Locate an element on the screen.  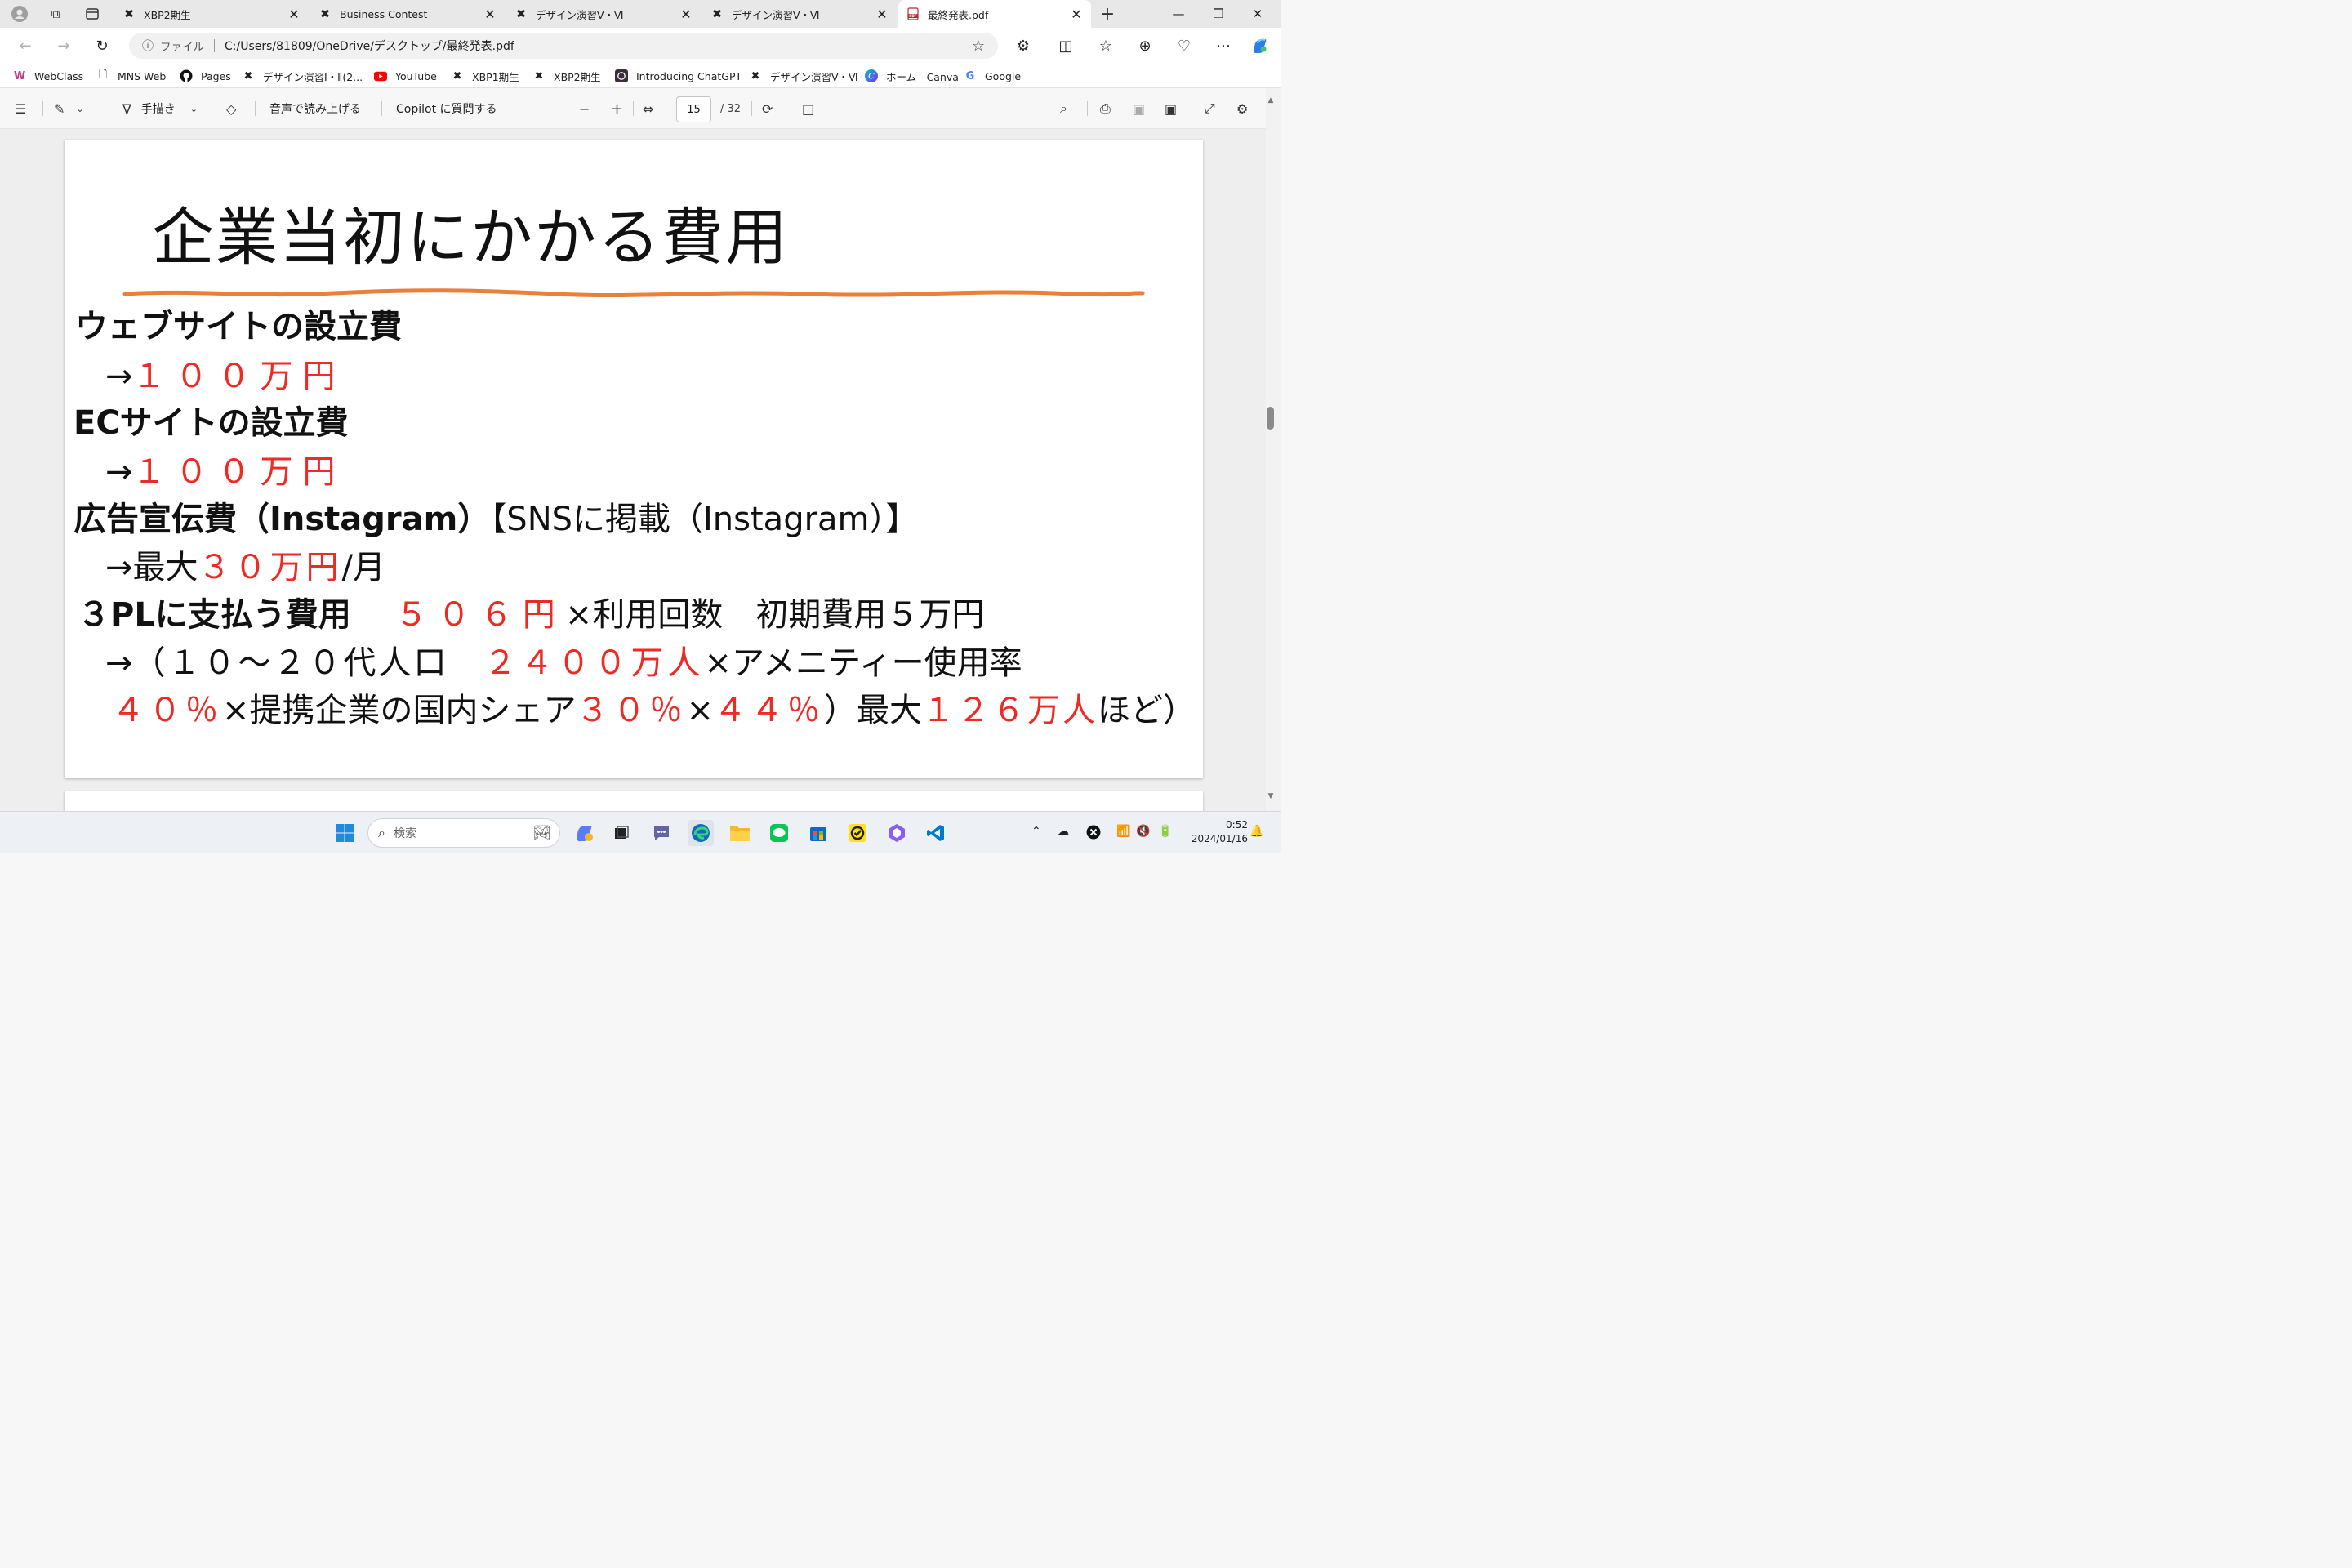
split-screen-icon: ◫ is located at coordinates (1065, 45).